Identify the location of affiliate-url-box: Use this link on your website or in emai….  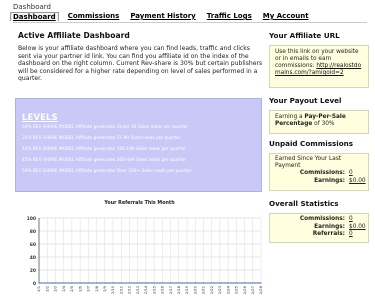
(319, 66).